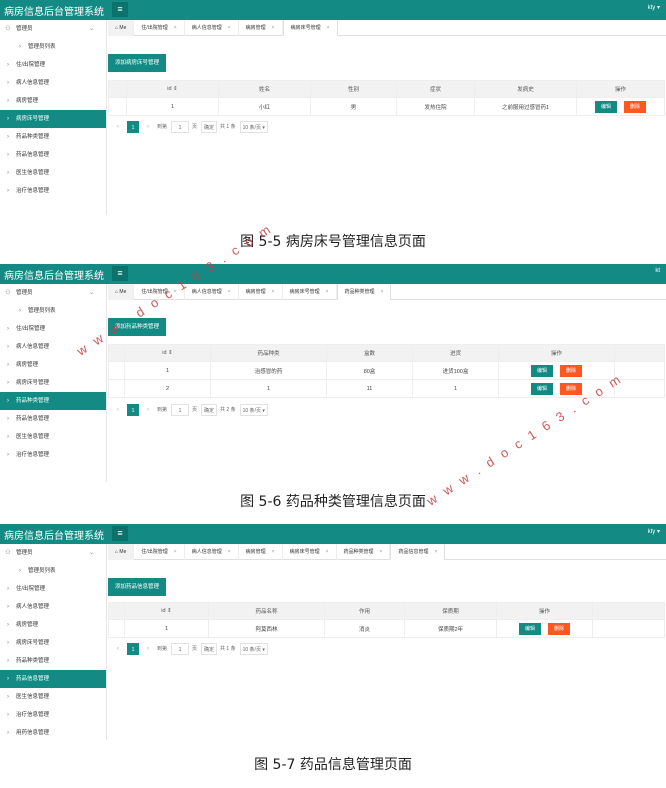  What do you see at coordinates (137, 587) in the screenshot?
I see `add-drug-info-button: 添加药品信息管理` at bounding box center [137, 587].